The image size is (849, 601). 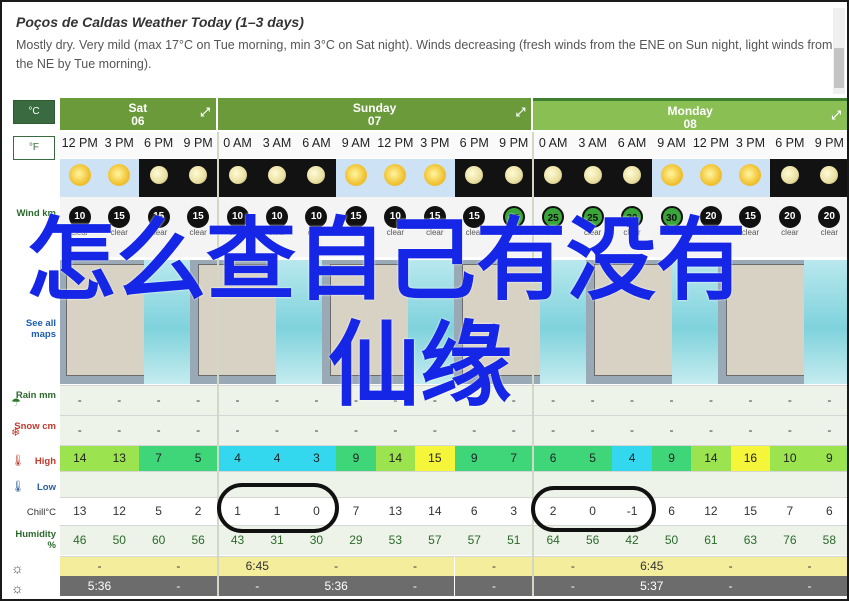 What do you see at coordinates (17, 588) in the screenshot?
I see `sunset-icon: ☼` at bounding box center [17, 588].